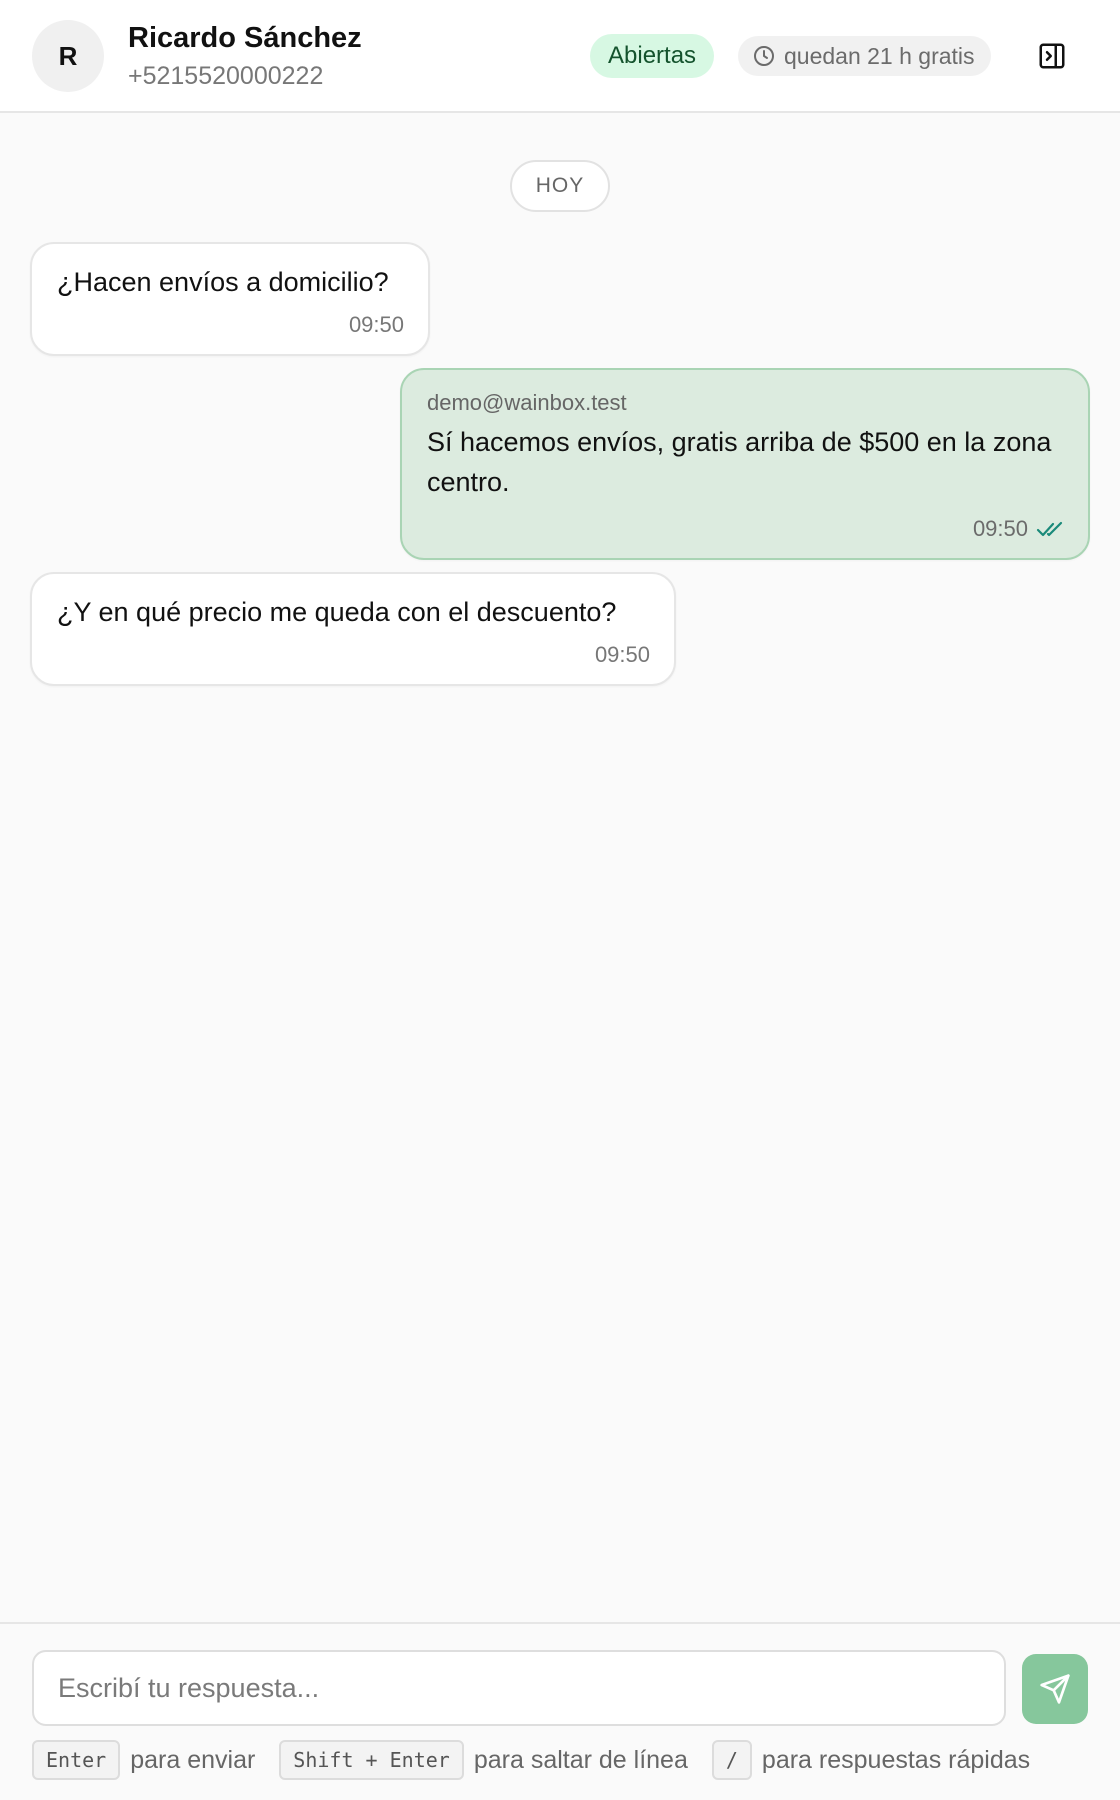  Describe the element at coordinates (560, 186) in the screenshot. I see `day-separator: HOY` at that location.